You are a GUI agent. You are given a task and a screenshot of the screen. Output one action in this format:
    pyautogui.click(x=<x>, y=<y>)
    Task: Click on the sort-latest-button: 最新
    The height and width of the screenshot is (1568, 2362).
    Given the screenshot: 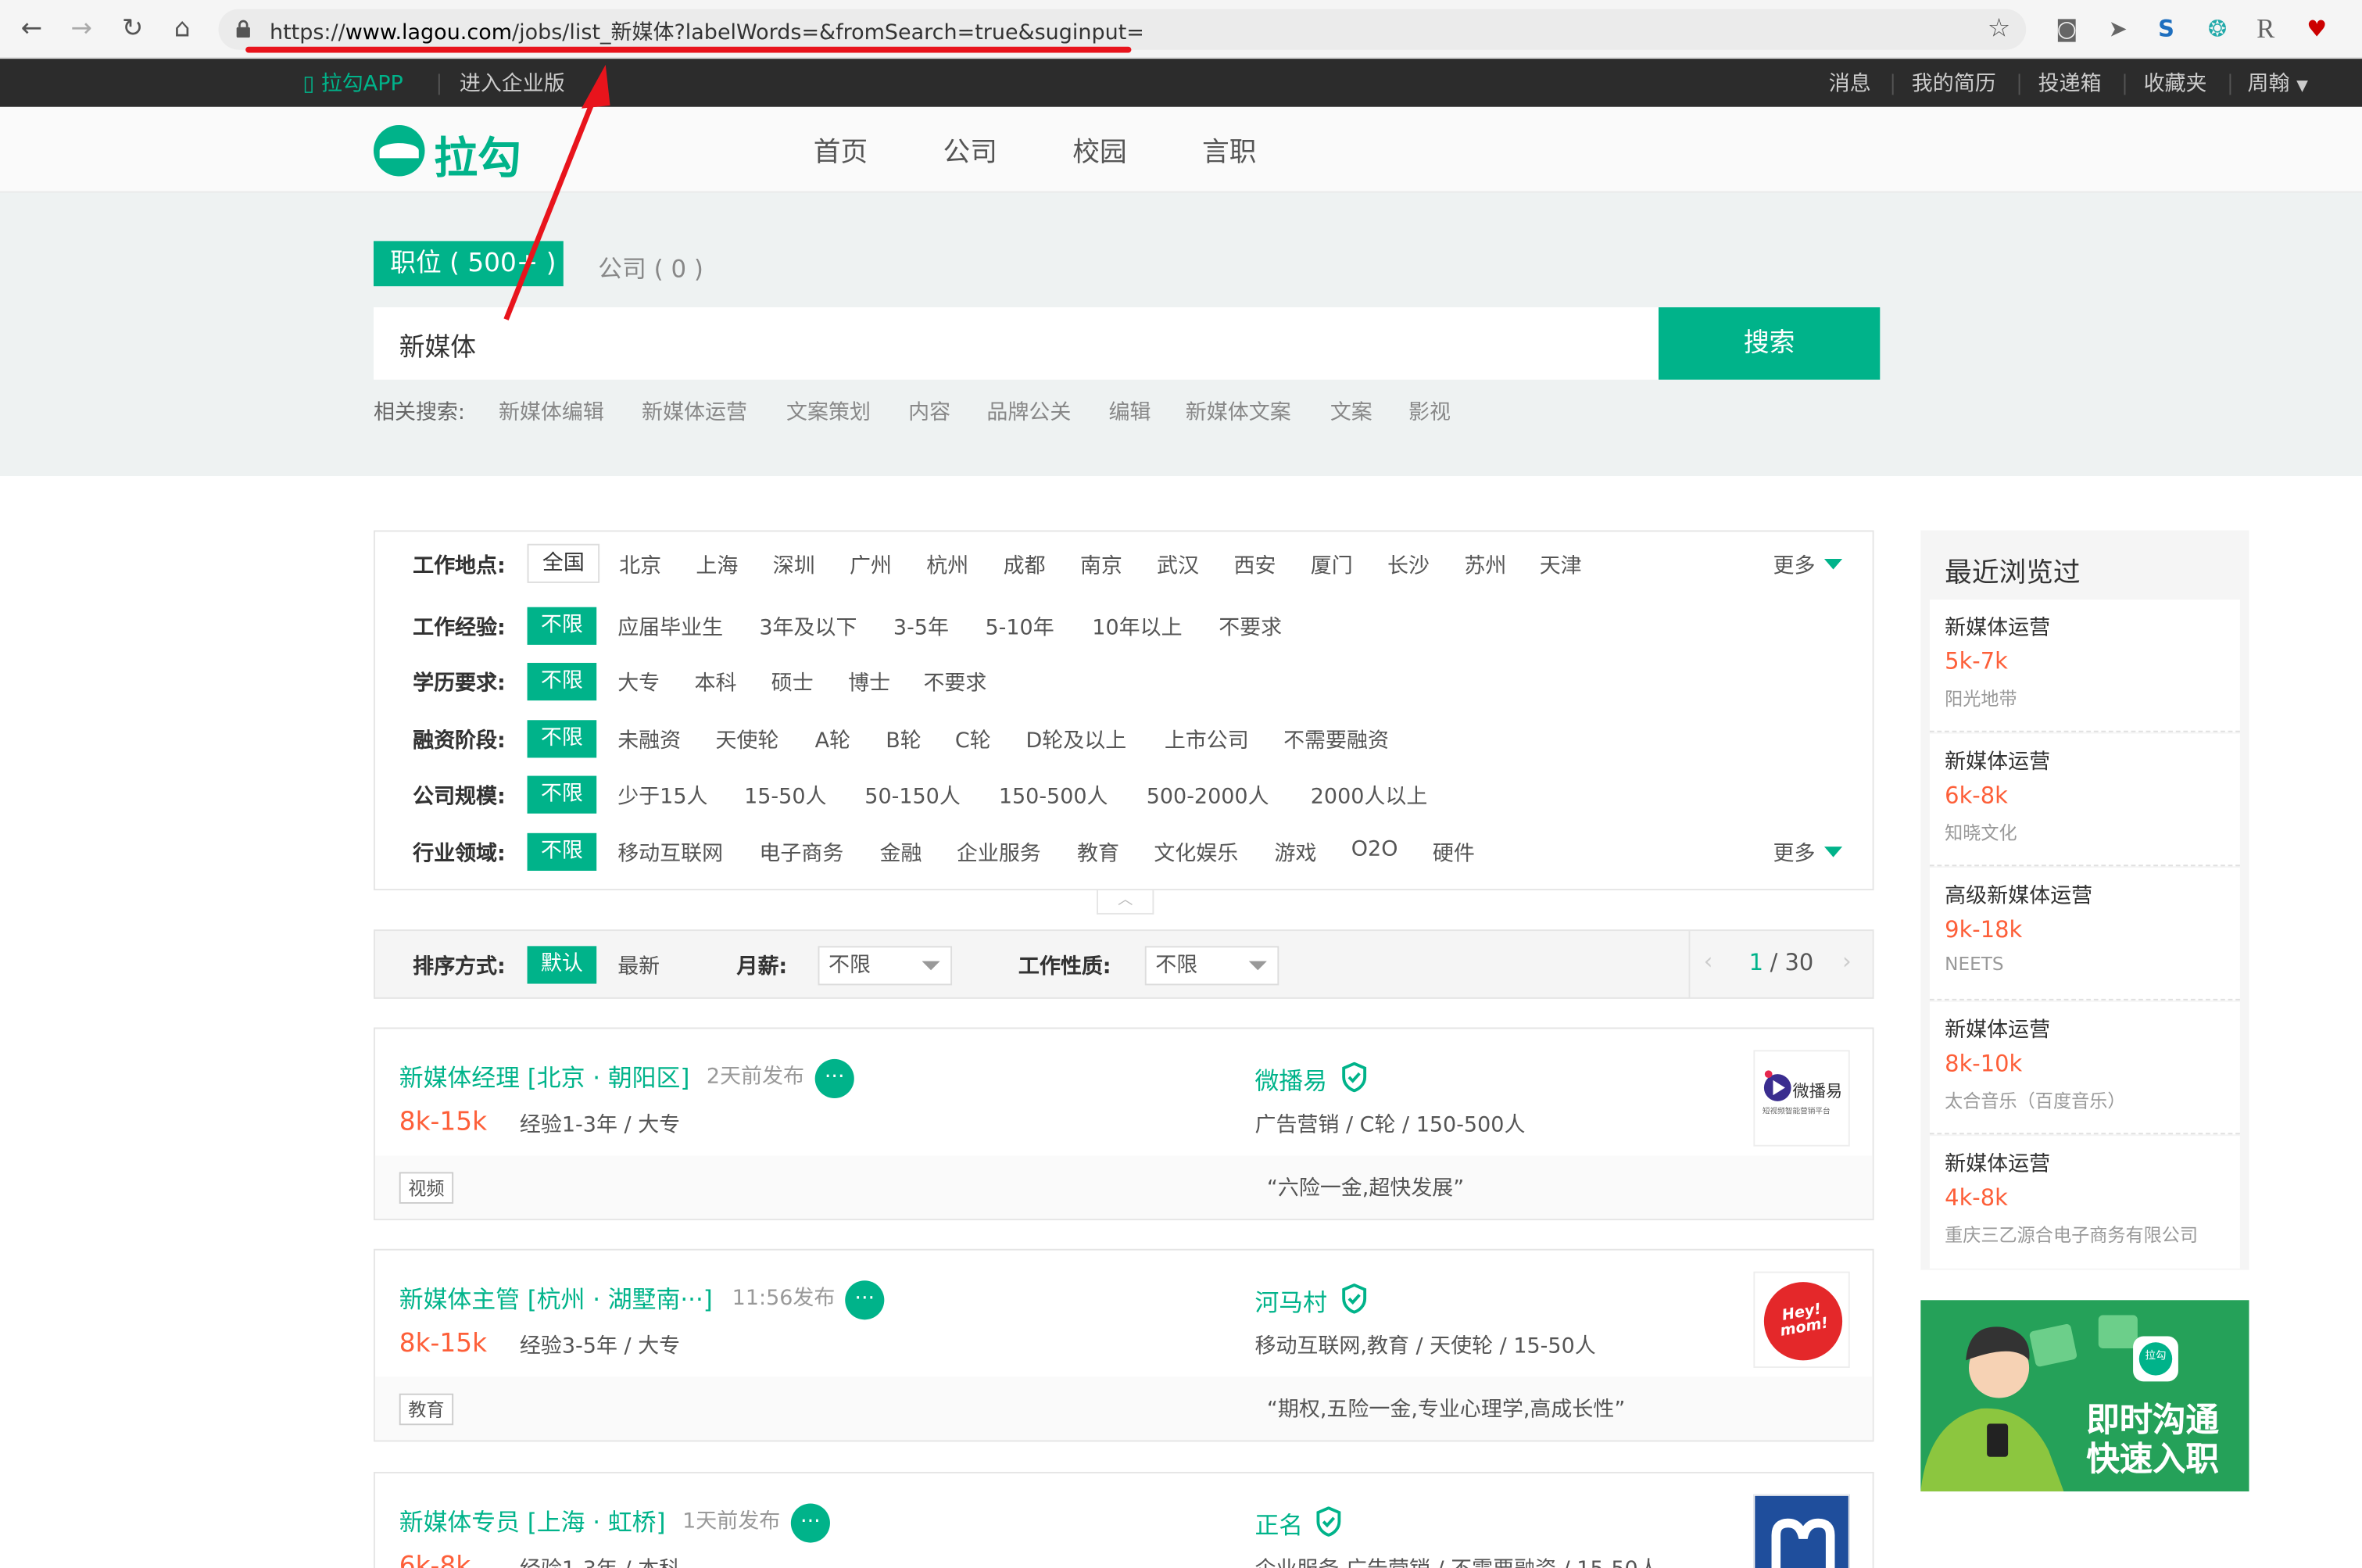 What is the action you would take?
    pyautogui.click(x=638, y=965)
    